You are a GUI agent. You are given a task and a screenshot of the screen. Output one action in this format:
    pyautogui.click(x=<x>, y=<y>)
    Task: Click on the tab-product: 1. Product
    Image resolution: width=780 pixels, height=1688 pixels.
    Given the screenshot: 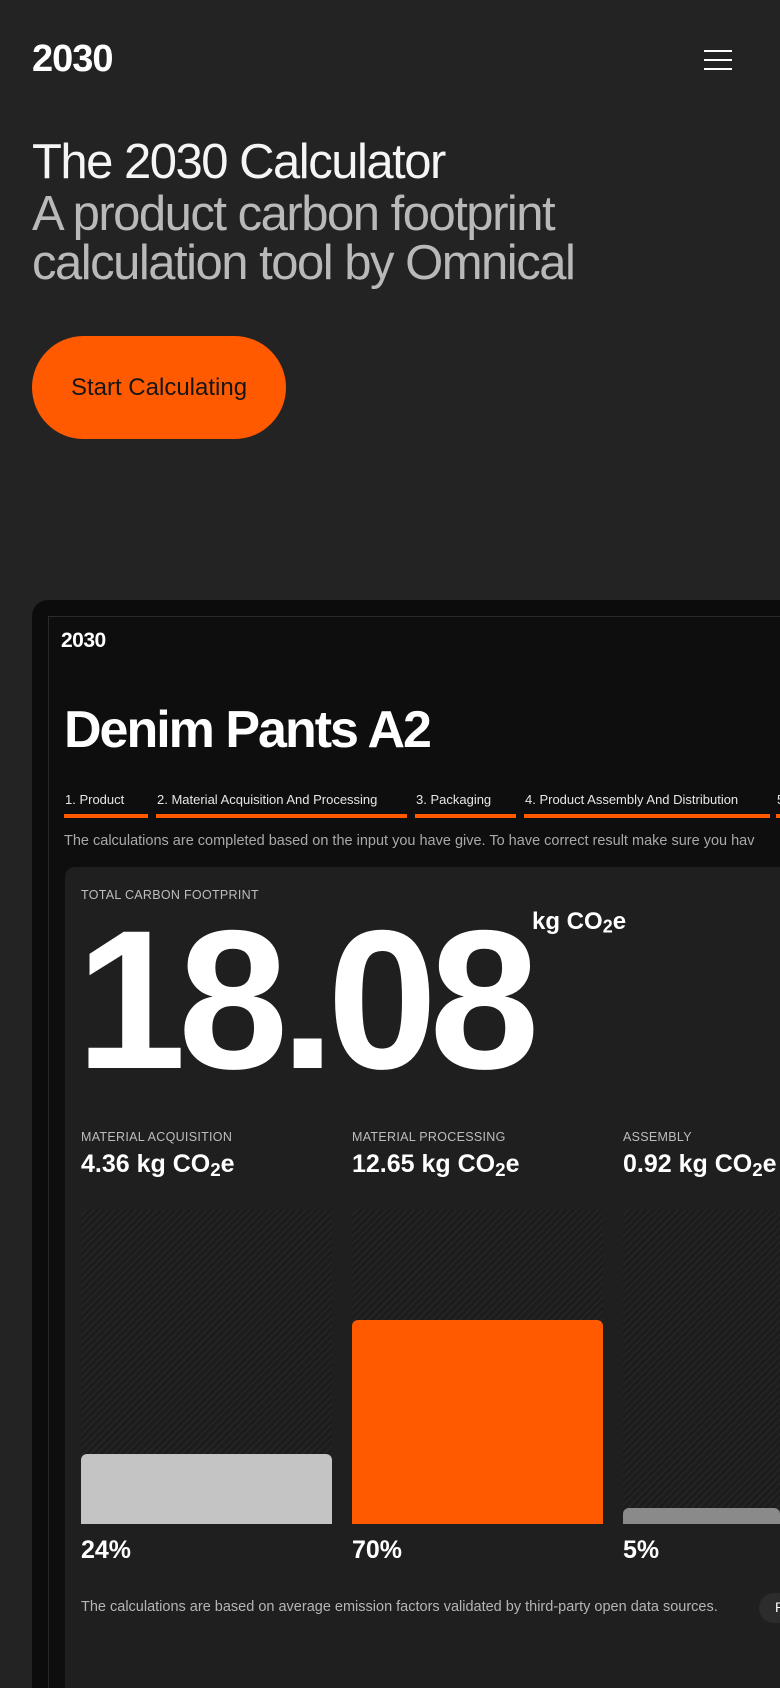 What is the action you would take?
    pyautogui.click(x=106, y=804)
    